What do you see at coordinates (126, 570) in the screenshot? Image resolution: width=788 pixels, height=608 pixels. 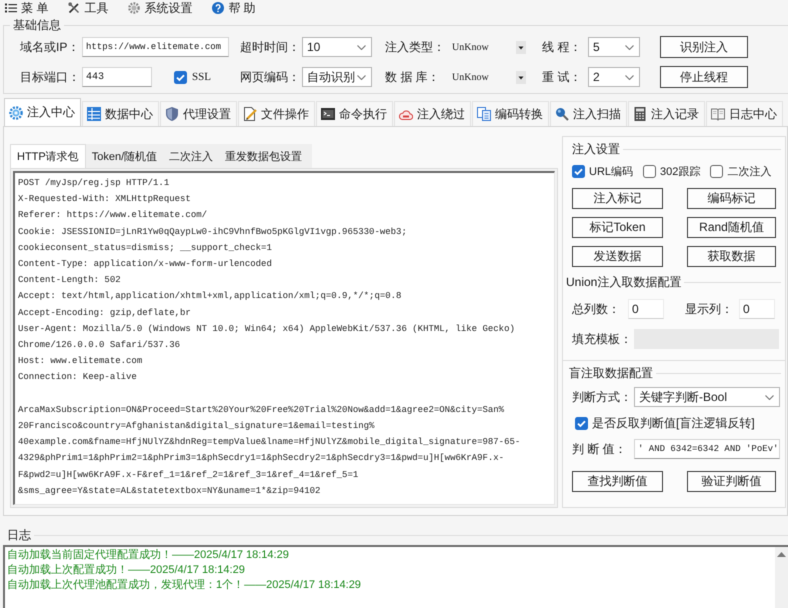 I see `log-entry: 自动加载上次配置成功！——2025/4/17 18:14:29` at bounding box center [126, 570].